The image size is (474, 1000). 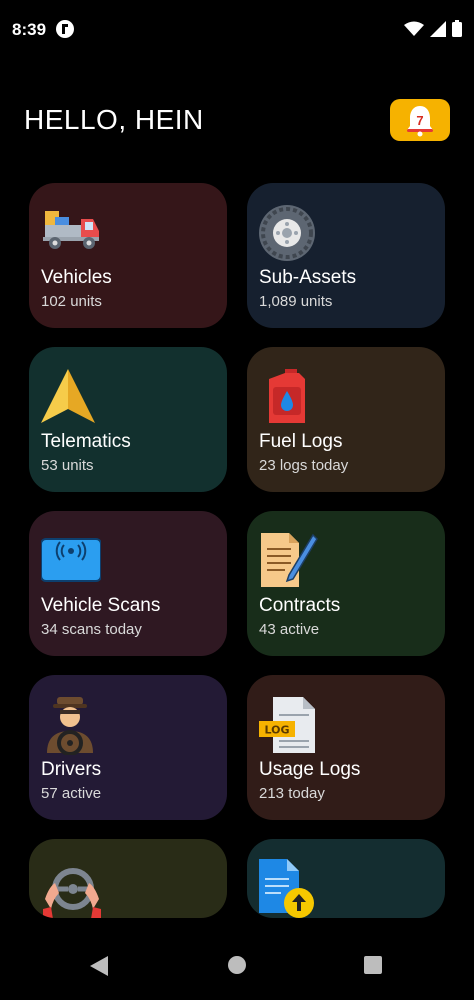 I want to click on card-subtitle: 43 active, so click(x=289, y=629).